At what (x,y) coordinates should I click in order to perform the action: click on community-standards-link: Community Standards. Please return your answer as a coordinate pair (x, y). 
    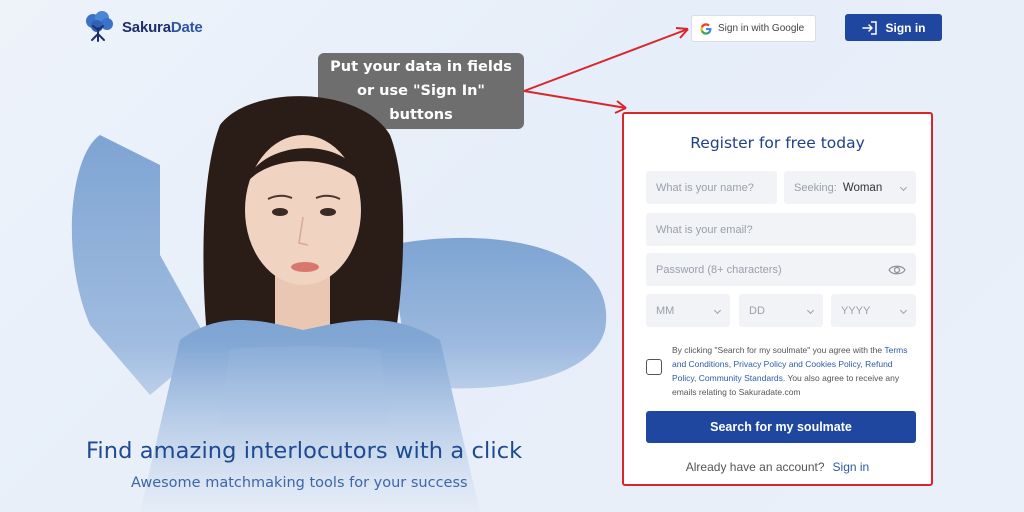
    Looking at the image, I should click on (741, 378).